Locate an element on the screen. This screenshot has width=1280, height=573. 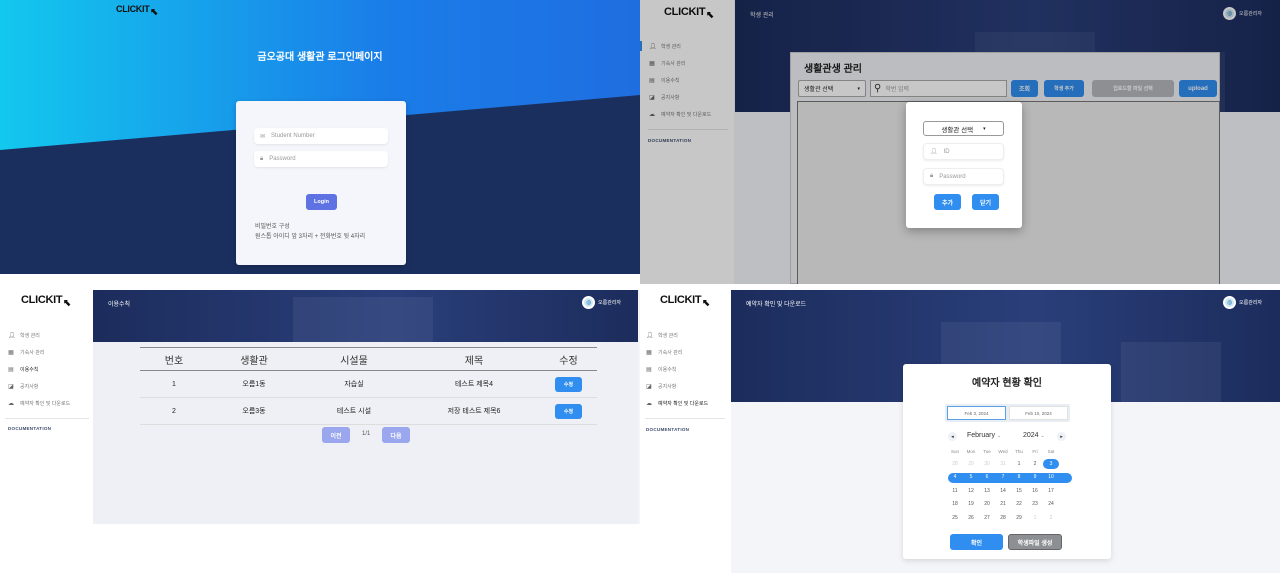
login-logo: CLICKIT⬉ is located at coordinates (137, 11).